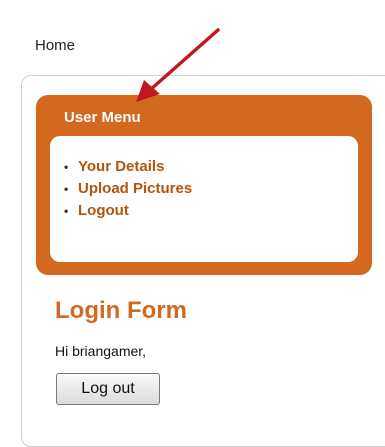  I want to click on user-menu-item-your-details: • Your Details, so click(128, 167).